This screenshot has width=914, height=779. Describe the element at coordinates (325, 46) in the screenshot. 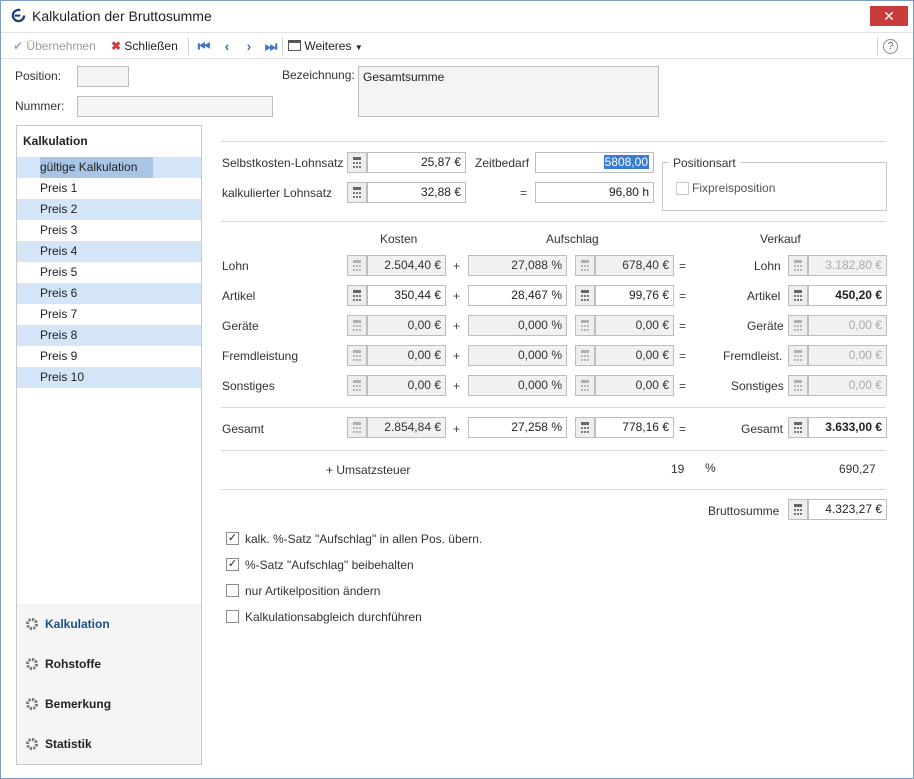

I see `more-menu-button: Weiteres ▼` at that location.